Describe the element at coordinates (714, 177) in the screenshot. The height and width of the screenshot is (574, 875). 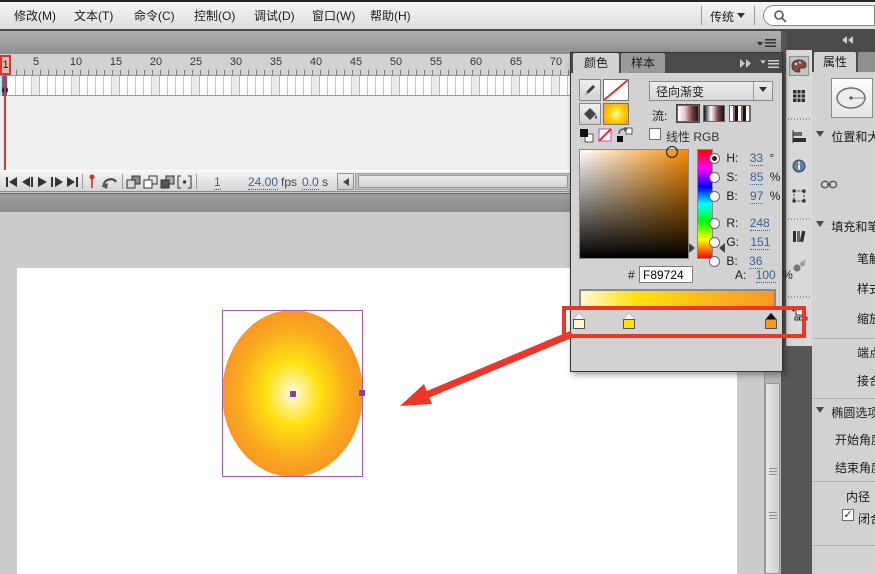
I see `saturation-radio` at that location.